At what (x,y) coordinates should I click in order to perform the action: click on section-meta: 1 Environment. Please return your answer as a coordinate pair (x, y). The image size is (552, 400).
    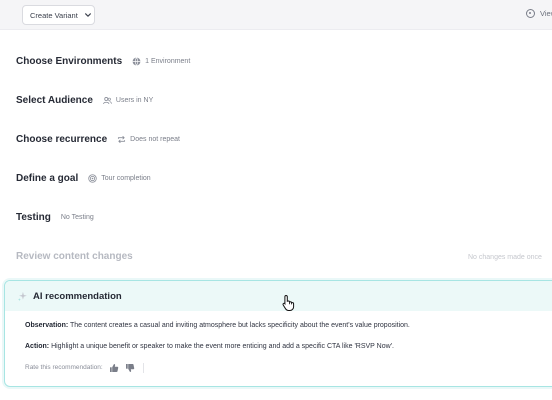
    Looking at the image, I should click on (161, 61).